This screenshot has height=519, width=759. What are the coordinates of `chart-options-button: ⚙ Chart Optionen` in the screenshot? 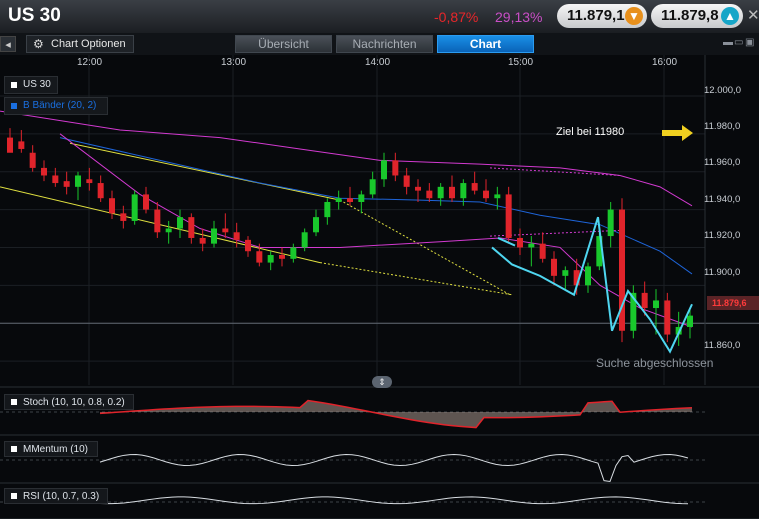 It's located at (80, 44).